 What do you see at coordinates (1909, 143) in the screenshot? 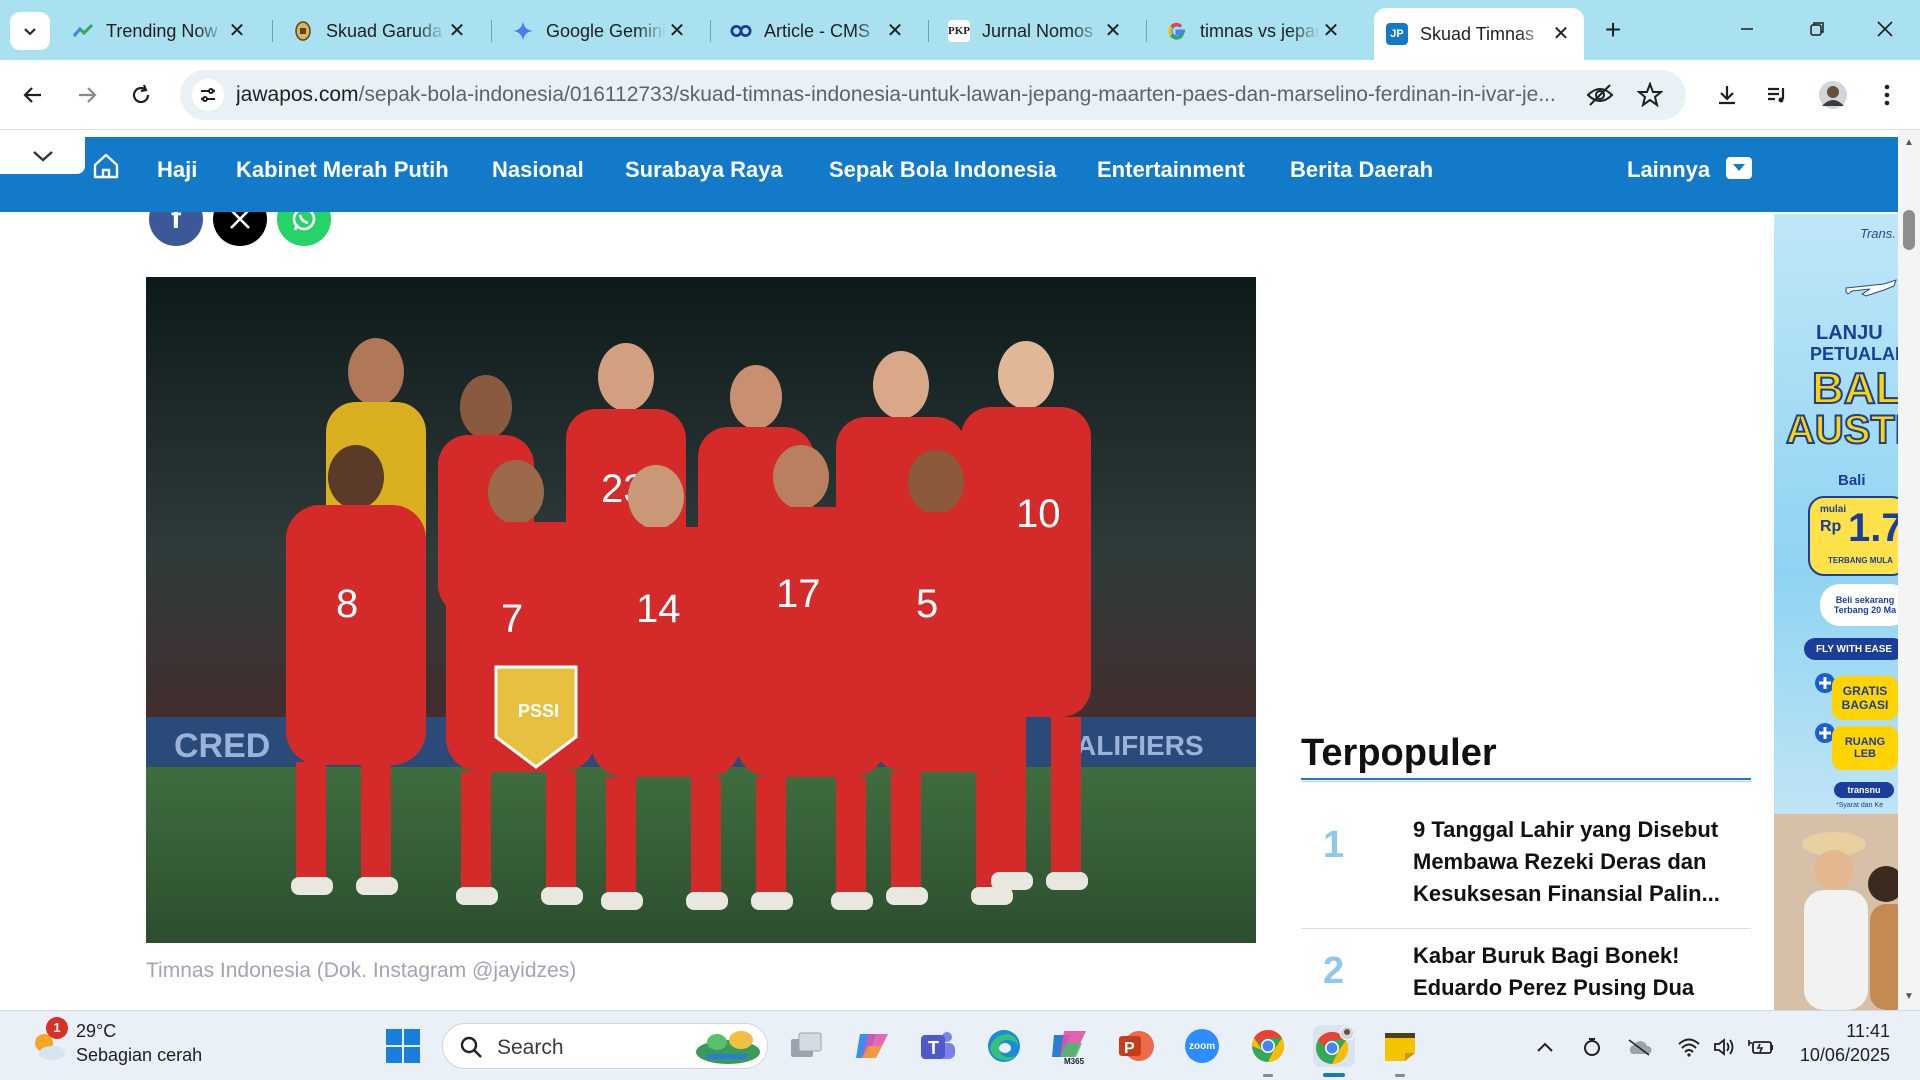
I see `scroll-up-icon: ▲` at bounding box center [1909, 143].